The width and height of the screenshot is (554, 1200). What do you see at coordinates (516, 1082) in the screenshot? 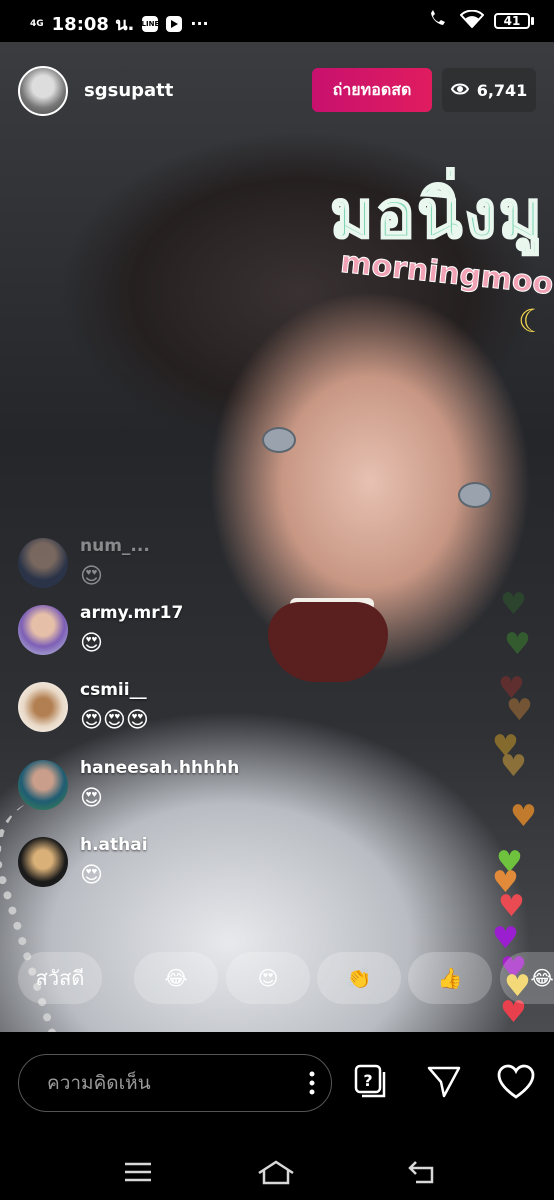
I see `like-heart-icon` at bounding box center [516, 1082].